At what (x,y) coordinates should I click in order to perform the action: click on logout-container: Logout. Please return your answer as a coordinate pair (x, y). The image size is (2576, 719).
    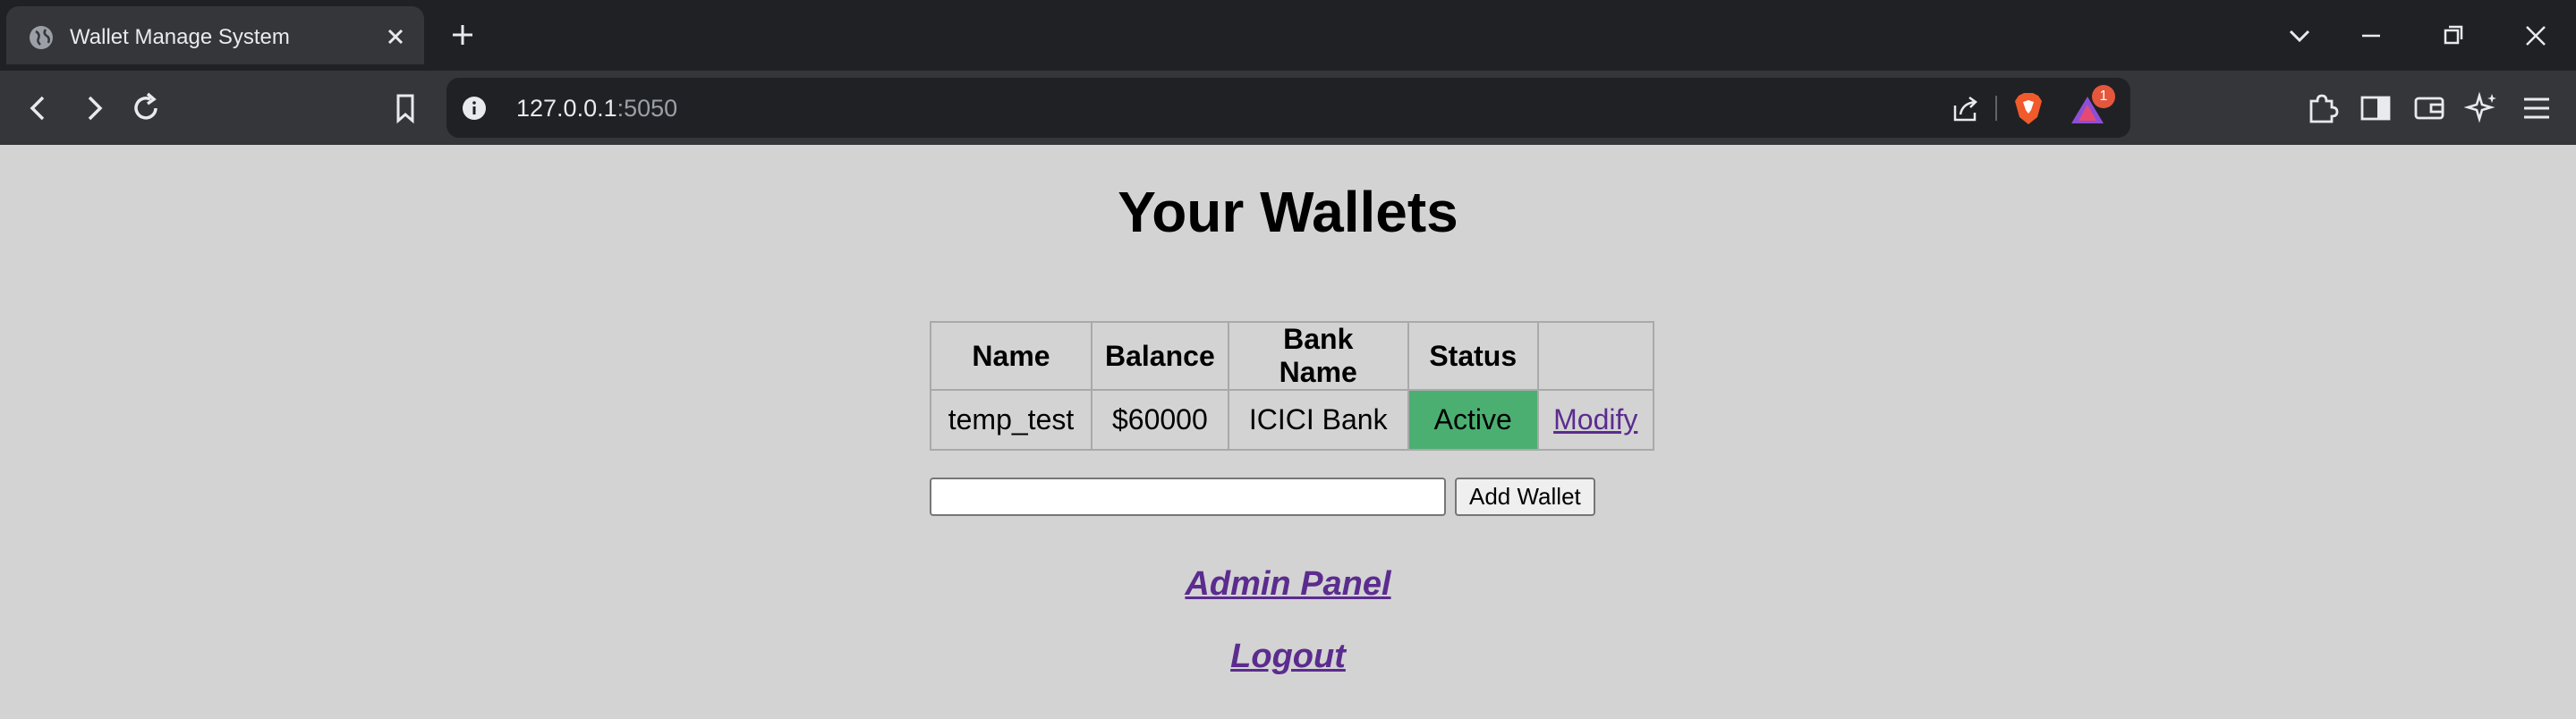
    Looking at the image, I should click on (1288, 657).